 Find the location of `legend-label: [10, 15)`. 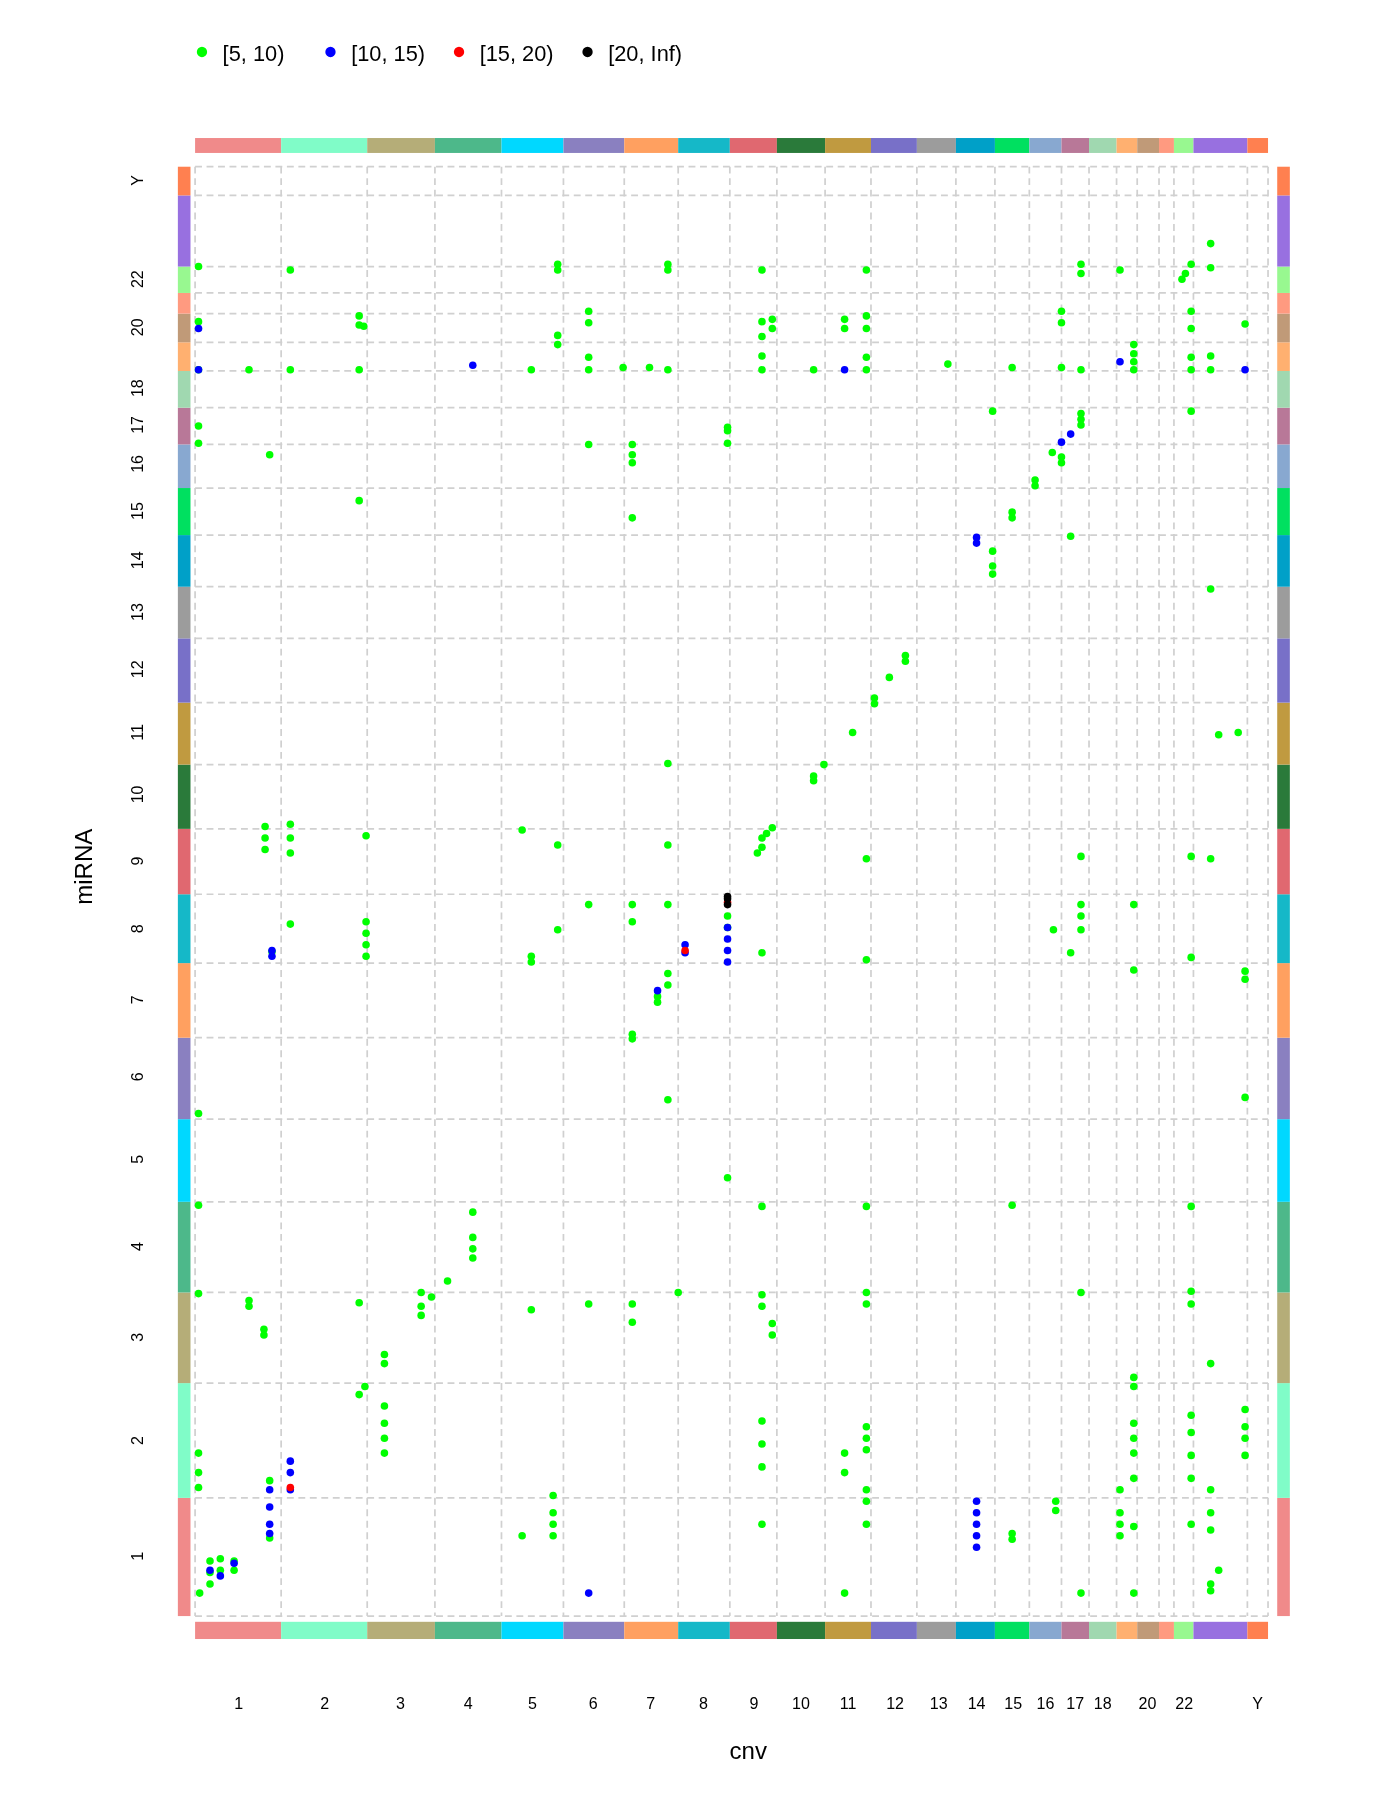

legend-label: [10, 15) is located at coordinates (388, 54).